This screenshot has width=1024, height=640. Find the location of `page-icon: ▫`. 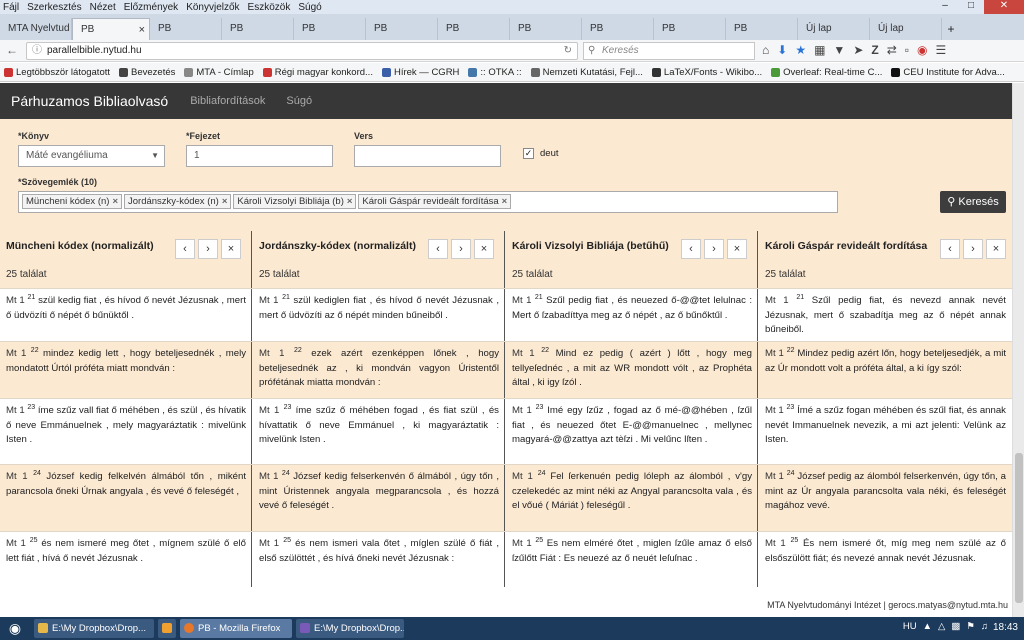

page-icon: ▫ is located at coordinates (907, 50).